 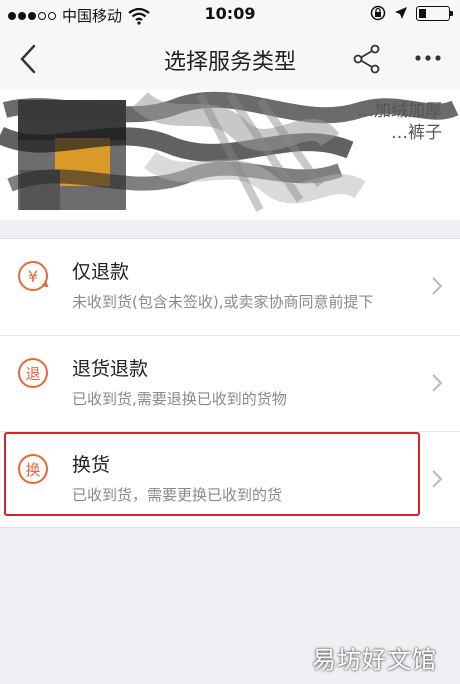 What do you see at coordinates (428, 58) in the screenshot?
I see `more-dots-icon` at bounding box center [428, 58].